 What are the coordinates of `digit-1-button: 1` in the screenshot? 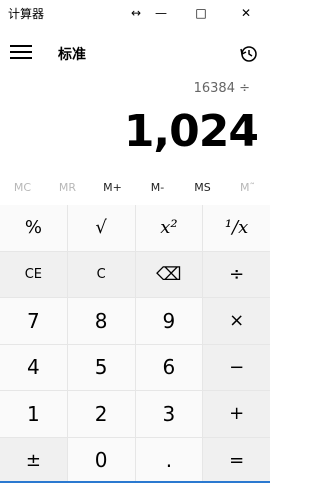 It's located at (33, 414).